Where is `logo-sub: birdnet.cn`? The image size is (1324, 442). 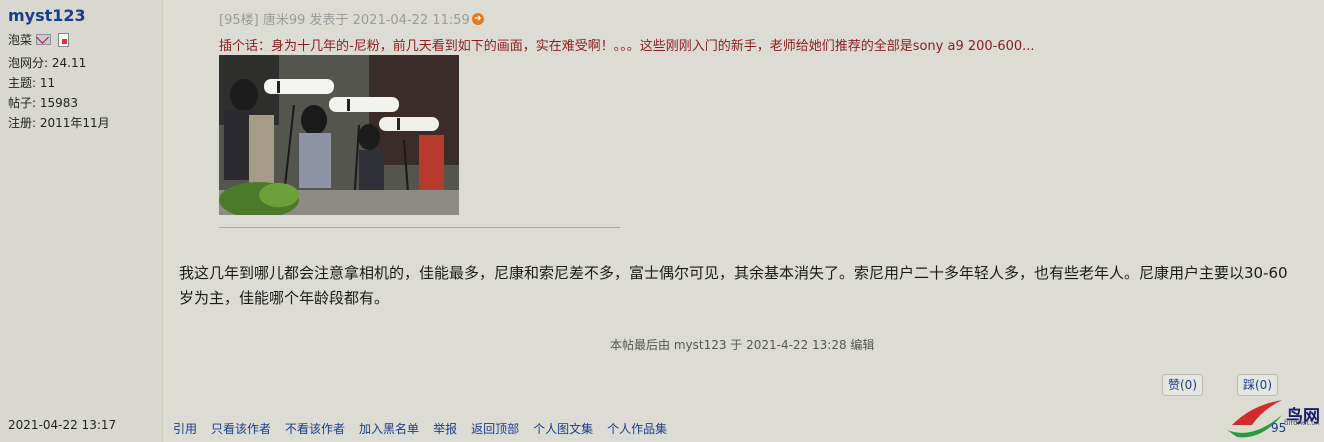
logo-sub: birdnet.cn is located at coordinates (1302, 423).